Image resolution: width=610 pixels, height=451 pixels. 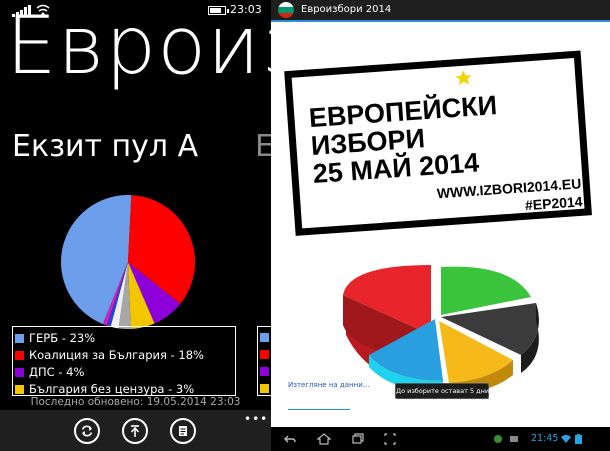 What do you see at coordinates (545, 438) in the screenshot?
I see `system-clock: 21:45` at bounding box center [545, 438].